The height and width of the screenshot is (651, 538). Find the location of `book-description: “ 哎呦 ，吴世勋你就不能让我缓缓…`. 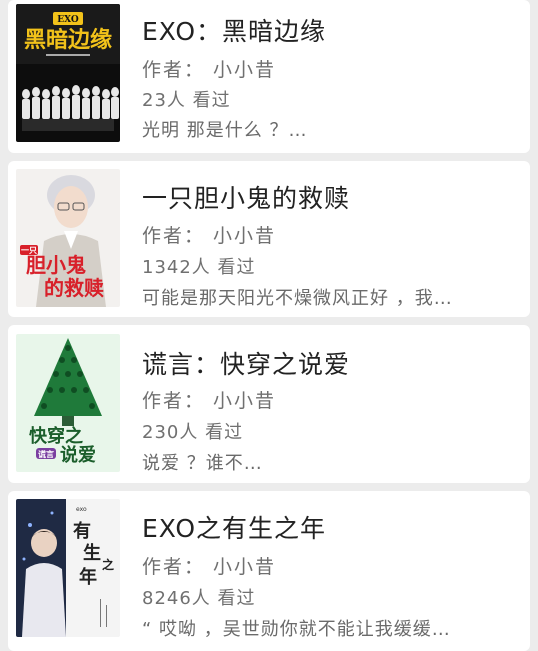

book-description: “ 哎呦 ，吴世勋你就不能让我缓缓… is located at coordinates (296, 629).